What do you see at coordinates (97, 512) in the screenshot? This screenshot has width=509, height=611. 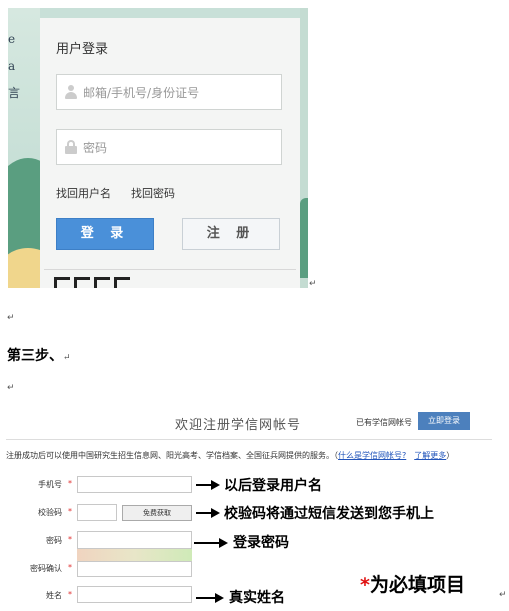 I see `code-input` at bounding box center [97, 512].